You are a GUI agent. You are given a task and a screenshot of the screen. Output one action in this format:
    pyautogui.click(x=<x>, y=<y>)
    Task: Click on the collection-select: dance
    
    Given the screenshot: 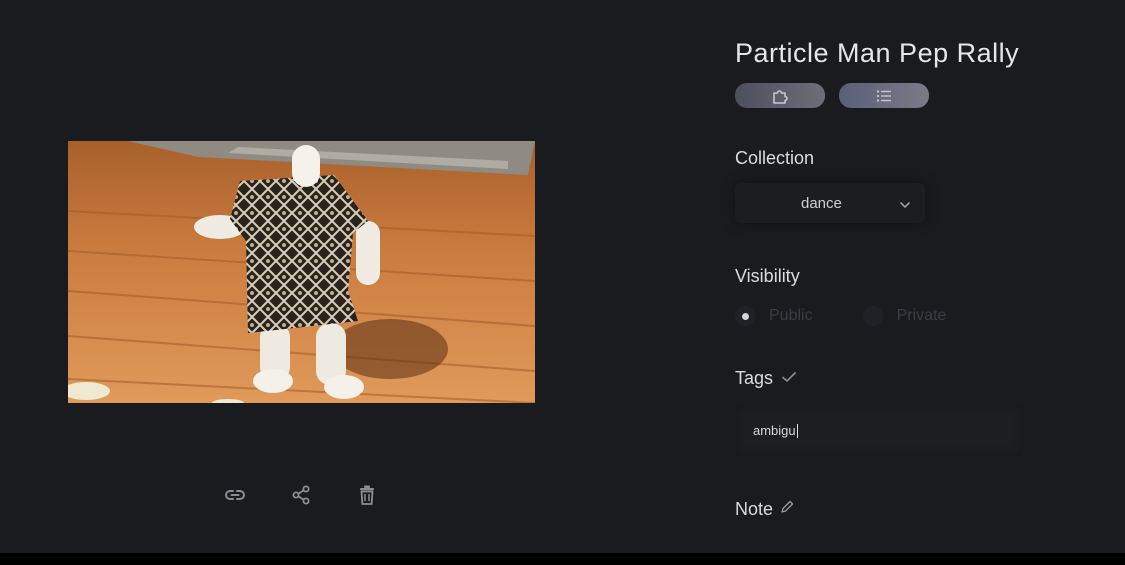 What is the action you would take?
    pyautogui.click(x=830, y=203)
    